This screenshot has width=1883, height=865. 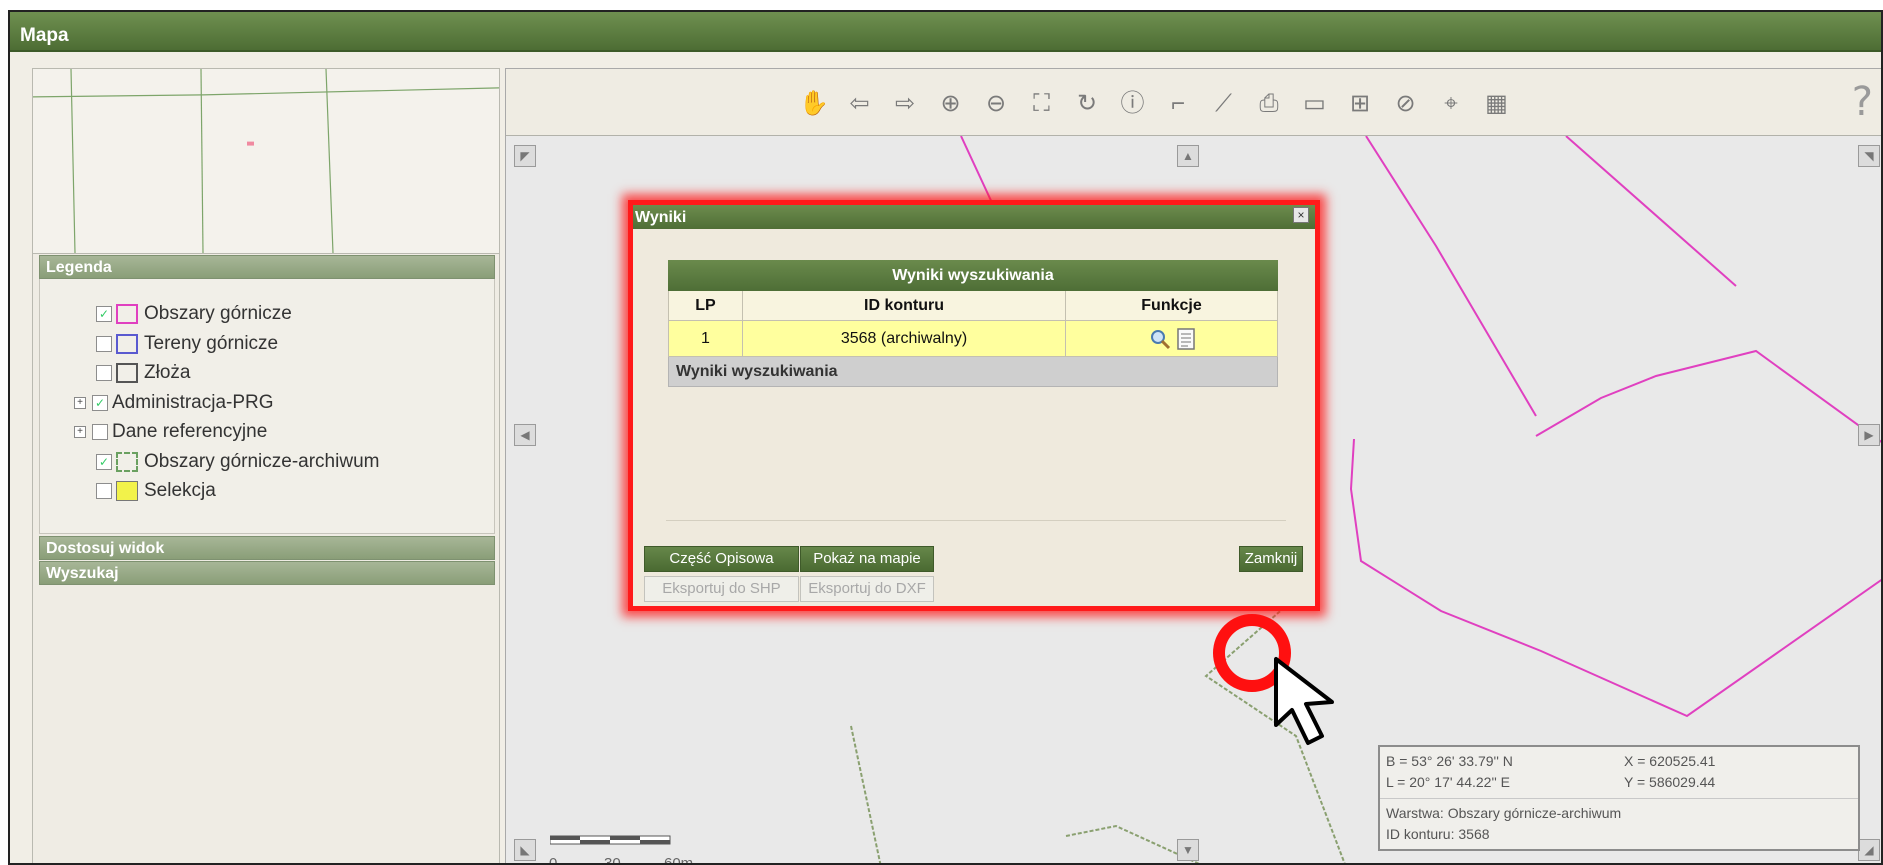 I want to click on pan-north-icon: ▲, so click(x=1188, y=156).